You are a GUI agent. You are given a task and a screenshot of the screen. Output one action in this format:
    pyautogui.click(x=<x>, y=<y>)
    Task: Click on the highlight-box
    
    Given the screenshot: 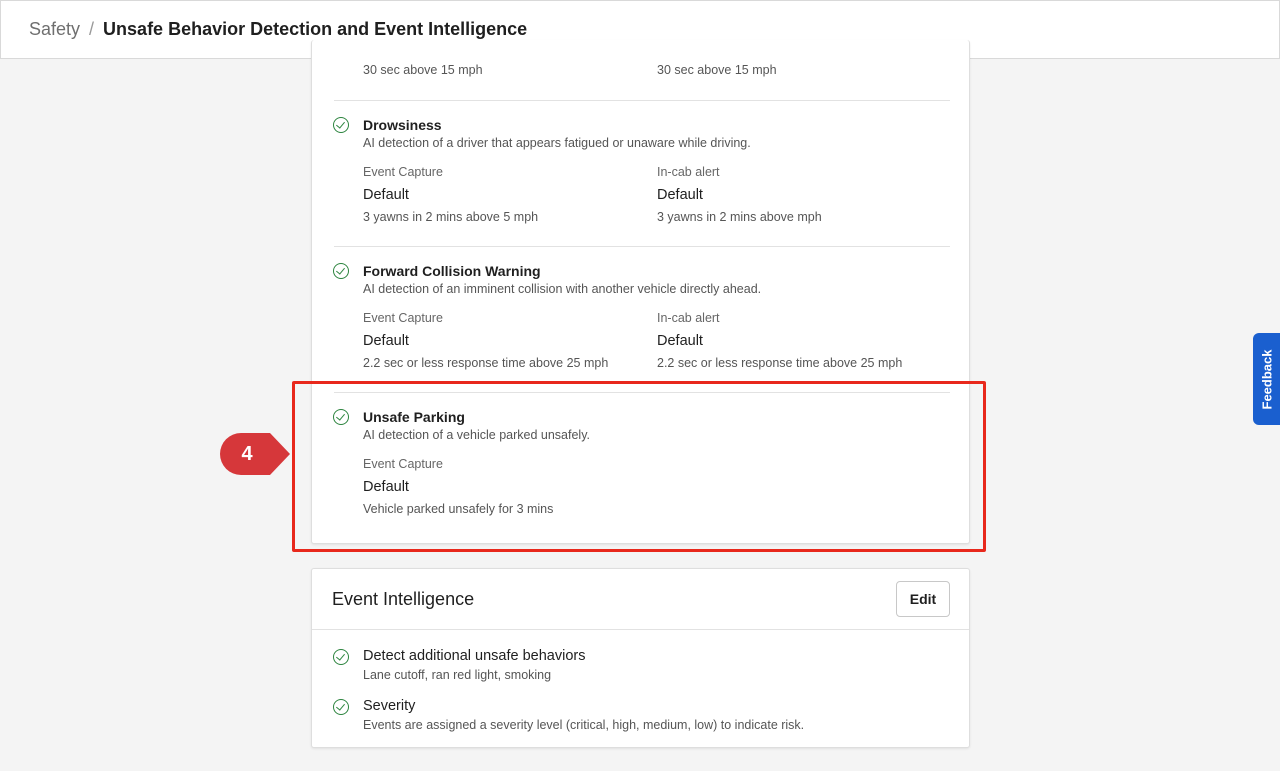 What is the action you would take?
    pyautogui.click(x=639, y=466)
    